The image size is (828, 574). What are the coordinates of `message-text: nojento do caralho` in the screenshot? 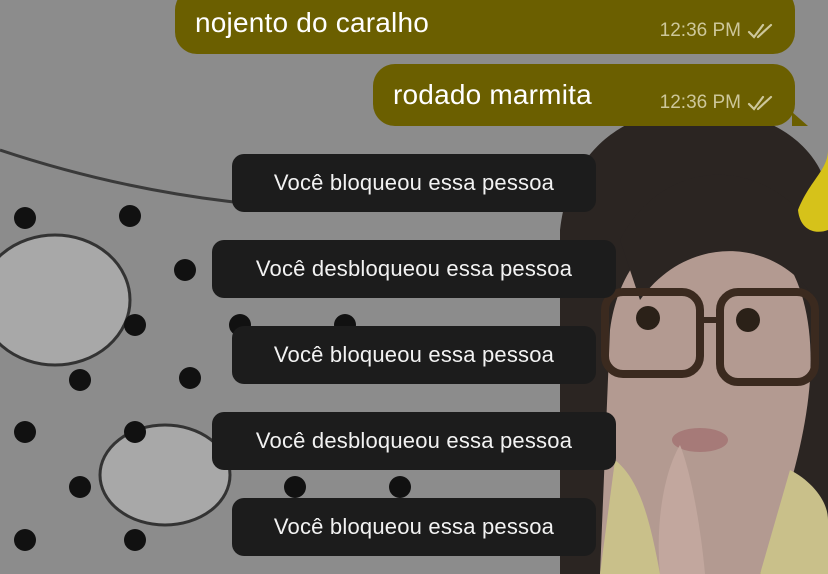 It's located at (312, 22).